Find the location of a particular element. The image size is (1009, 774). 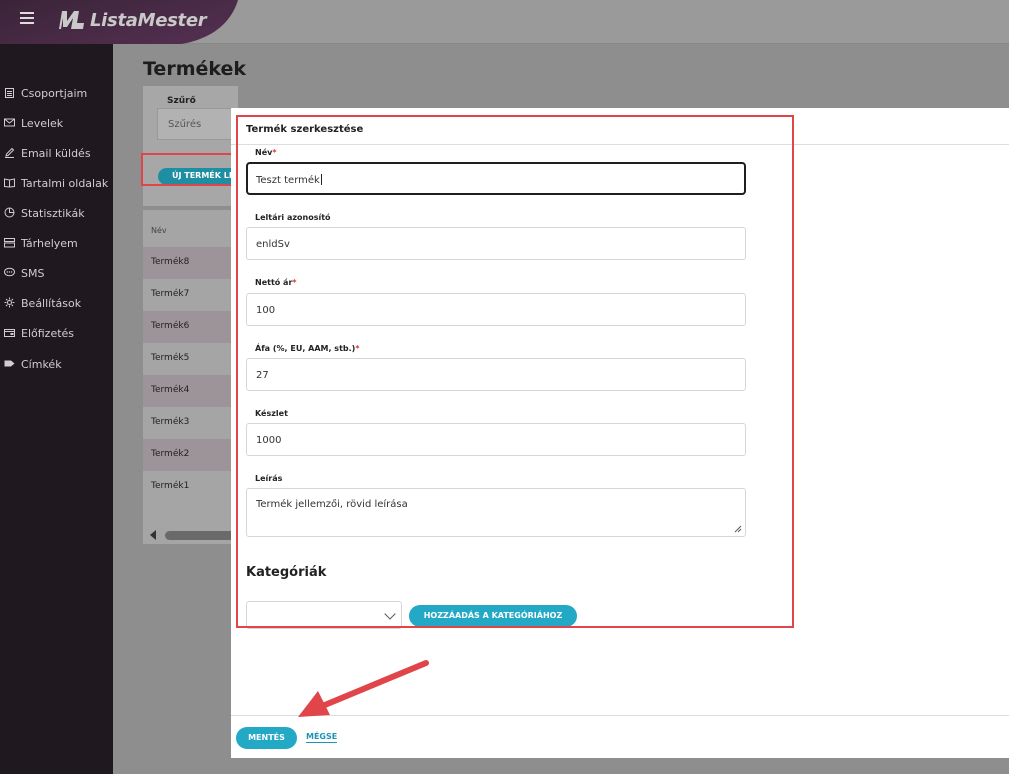

brand-name: ListaMester is located at coordinates (148, 20).